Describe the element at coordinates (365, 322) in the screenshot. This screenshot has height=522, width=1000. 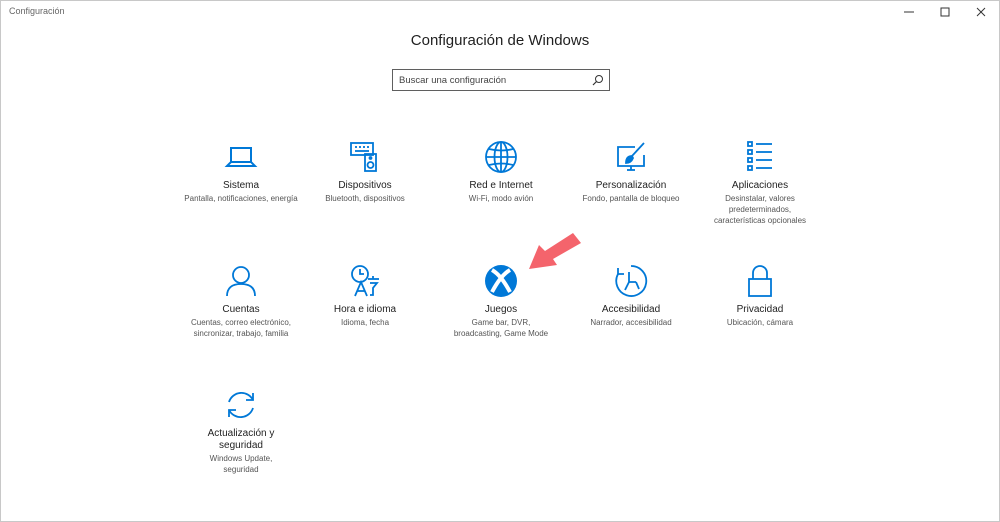
I see `tile-hora-idioma-desc: Idioma, fecha` at that location.